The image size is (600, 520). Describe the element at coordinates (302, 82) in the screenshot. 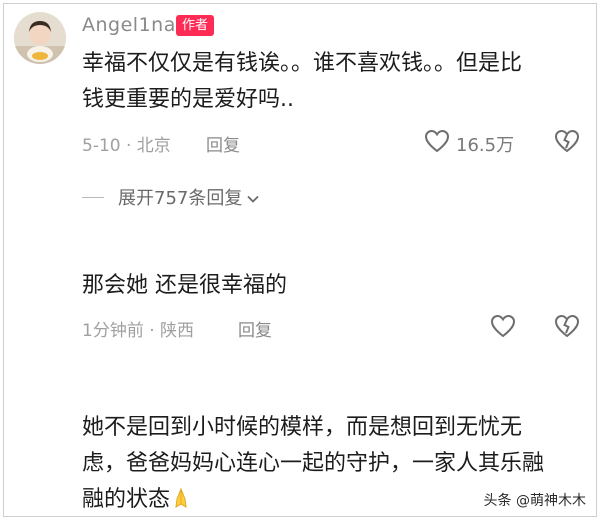

I see `comment-body: 幸福不仅仅是有钱诶。。谁不喜欢钱。。但是比 钱更重要的是爱好吗..` at that location.